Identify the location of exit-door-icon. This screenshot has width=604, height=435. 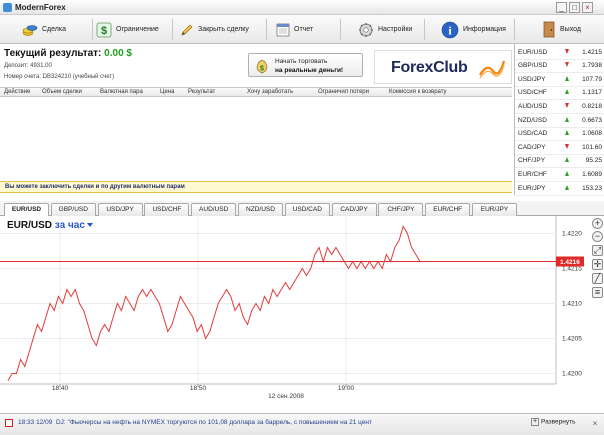
(549, 29).